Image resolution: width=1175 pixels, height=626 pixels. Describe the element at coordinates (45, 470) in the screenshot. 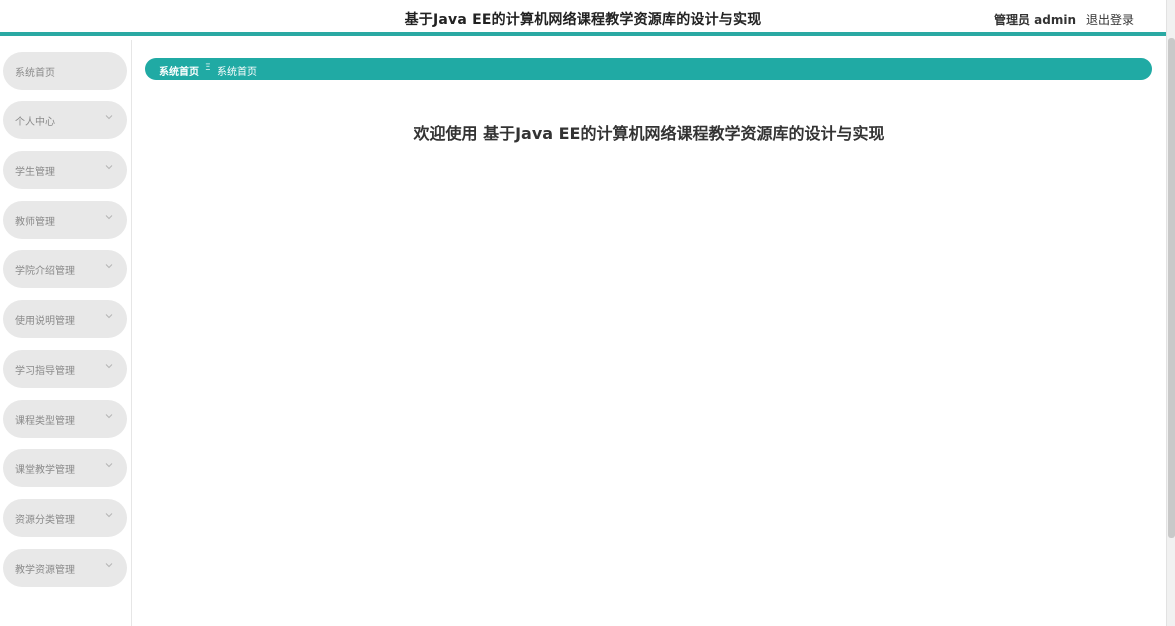

I see `sidebar-item-label: 课堂教学管理` at that location.